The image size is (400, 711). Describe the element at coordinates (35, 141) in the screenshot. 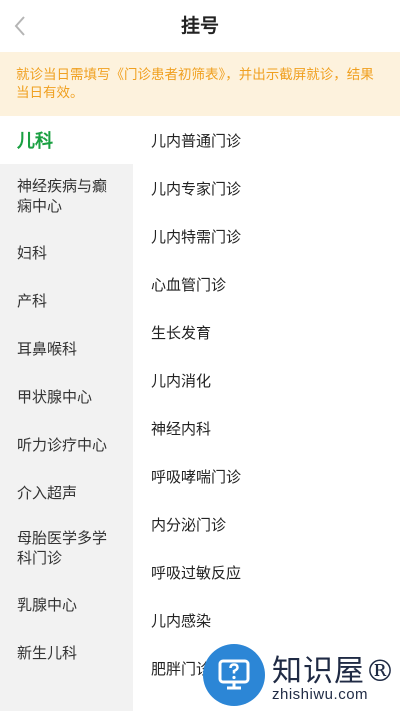

I see `sidebar-item-label: 儿科` at that location.